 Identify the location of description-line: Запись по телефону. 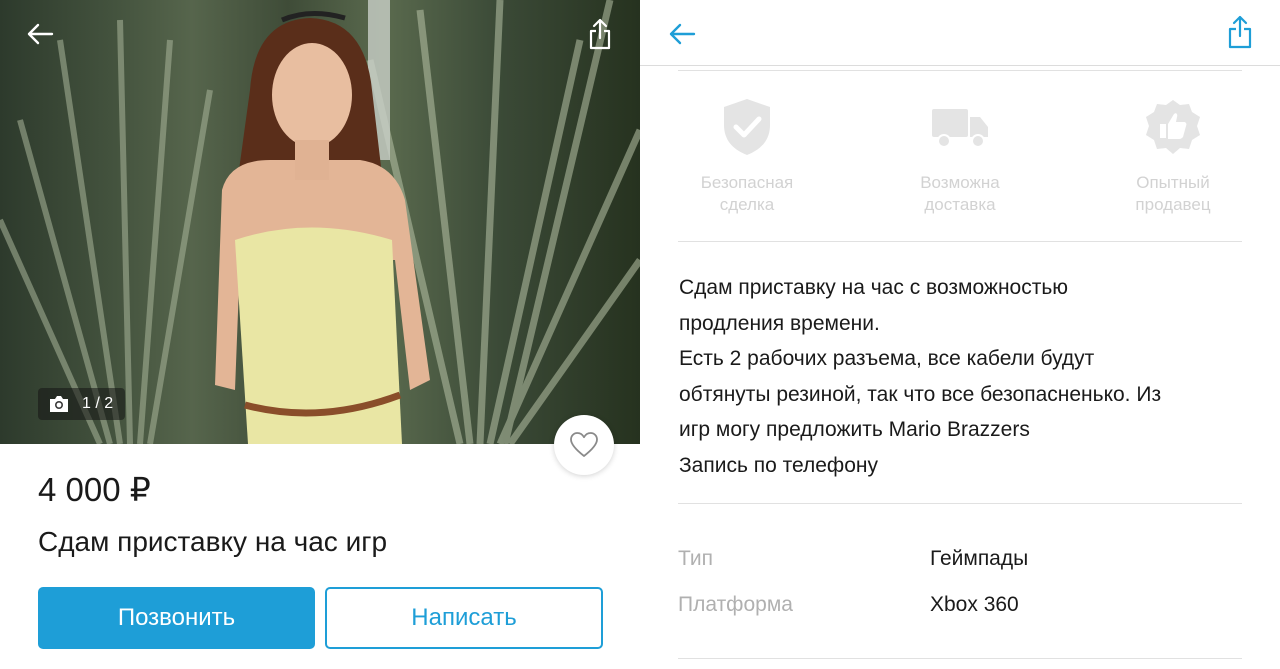
(778, 465).